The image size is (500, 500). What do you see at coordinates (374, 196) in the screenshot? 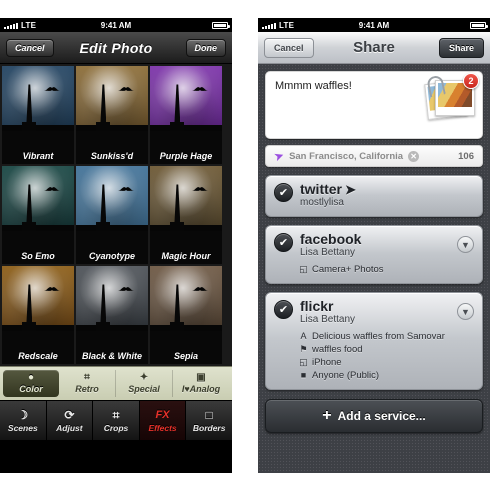
I see `service-twitter: ✔ twitter ➤ mostlylisa` at bounding box center [374, 196].